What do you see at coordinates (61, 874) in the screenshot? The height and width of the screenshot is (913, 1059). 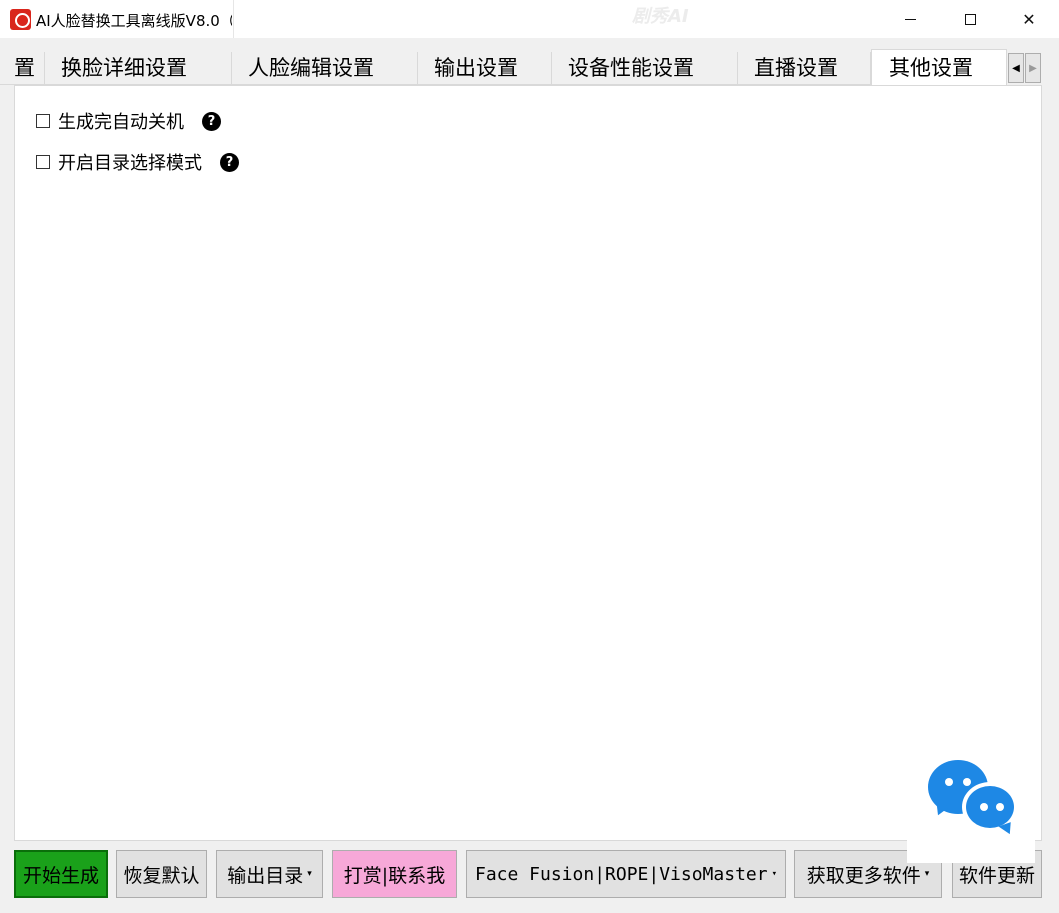 I see `start-generate-button: 开始生成` at bounding box center [61, 874].